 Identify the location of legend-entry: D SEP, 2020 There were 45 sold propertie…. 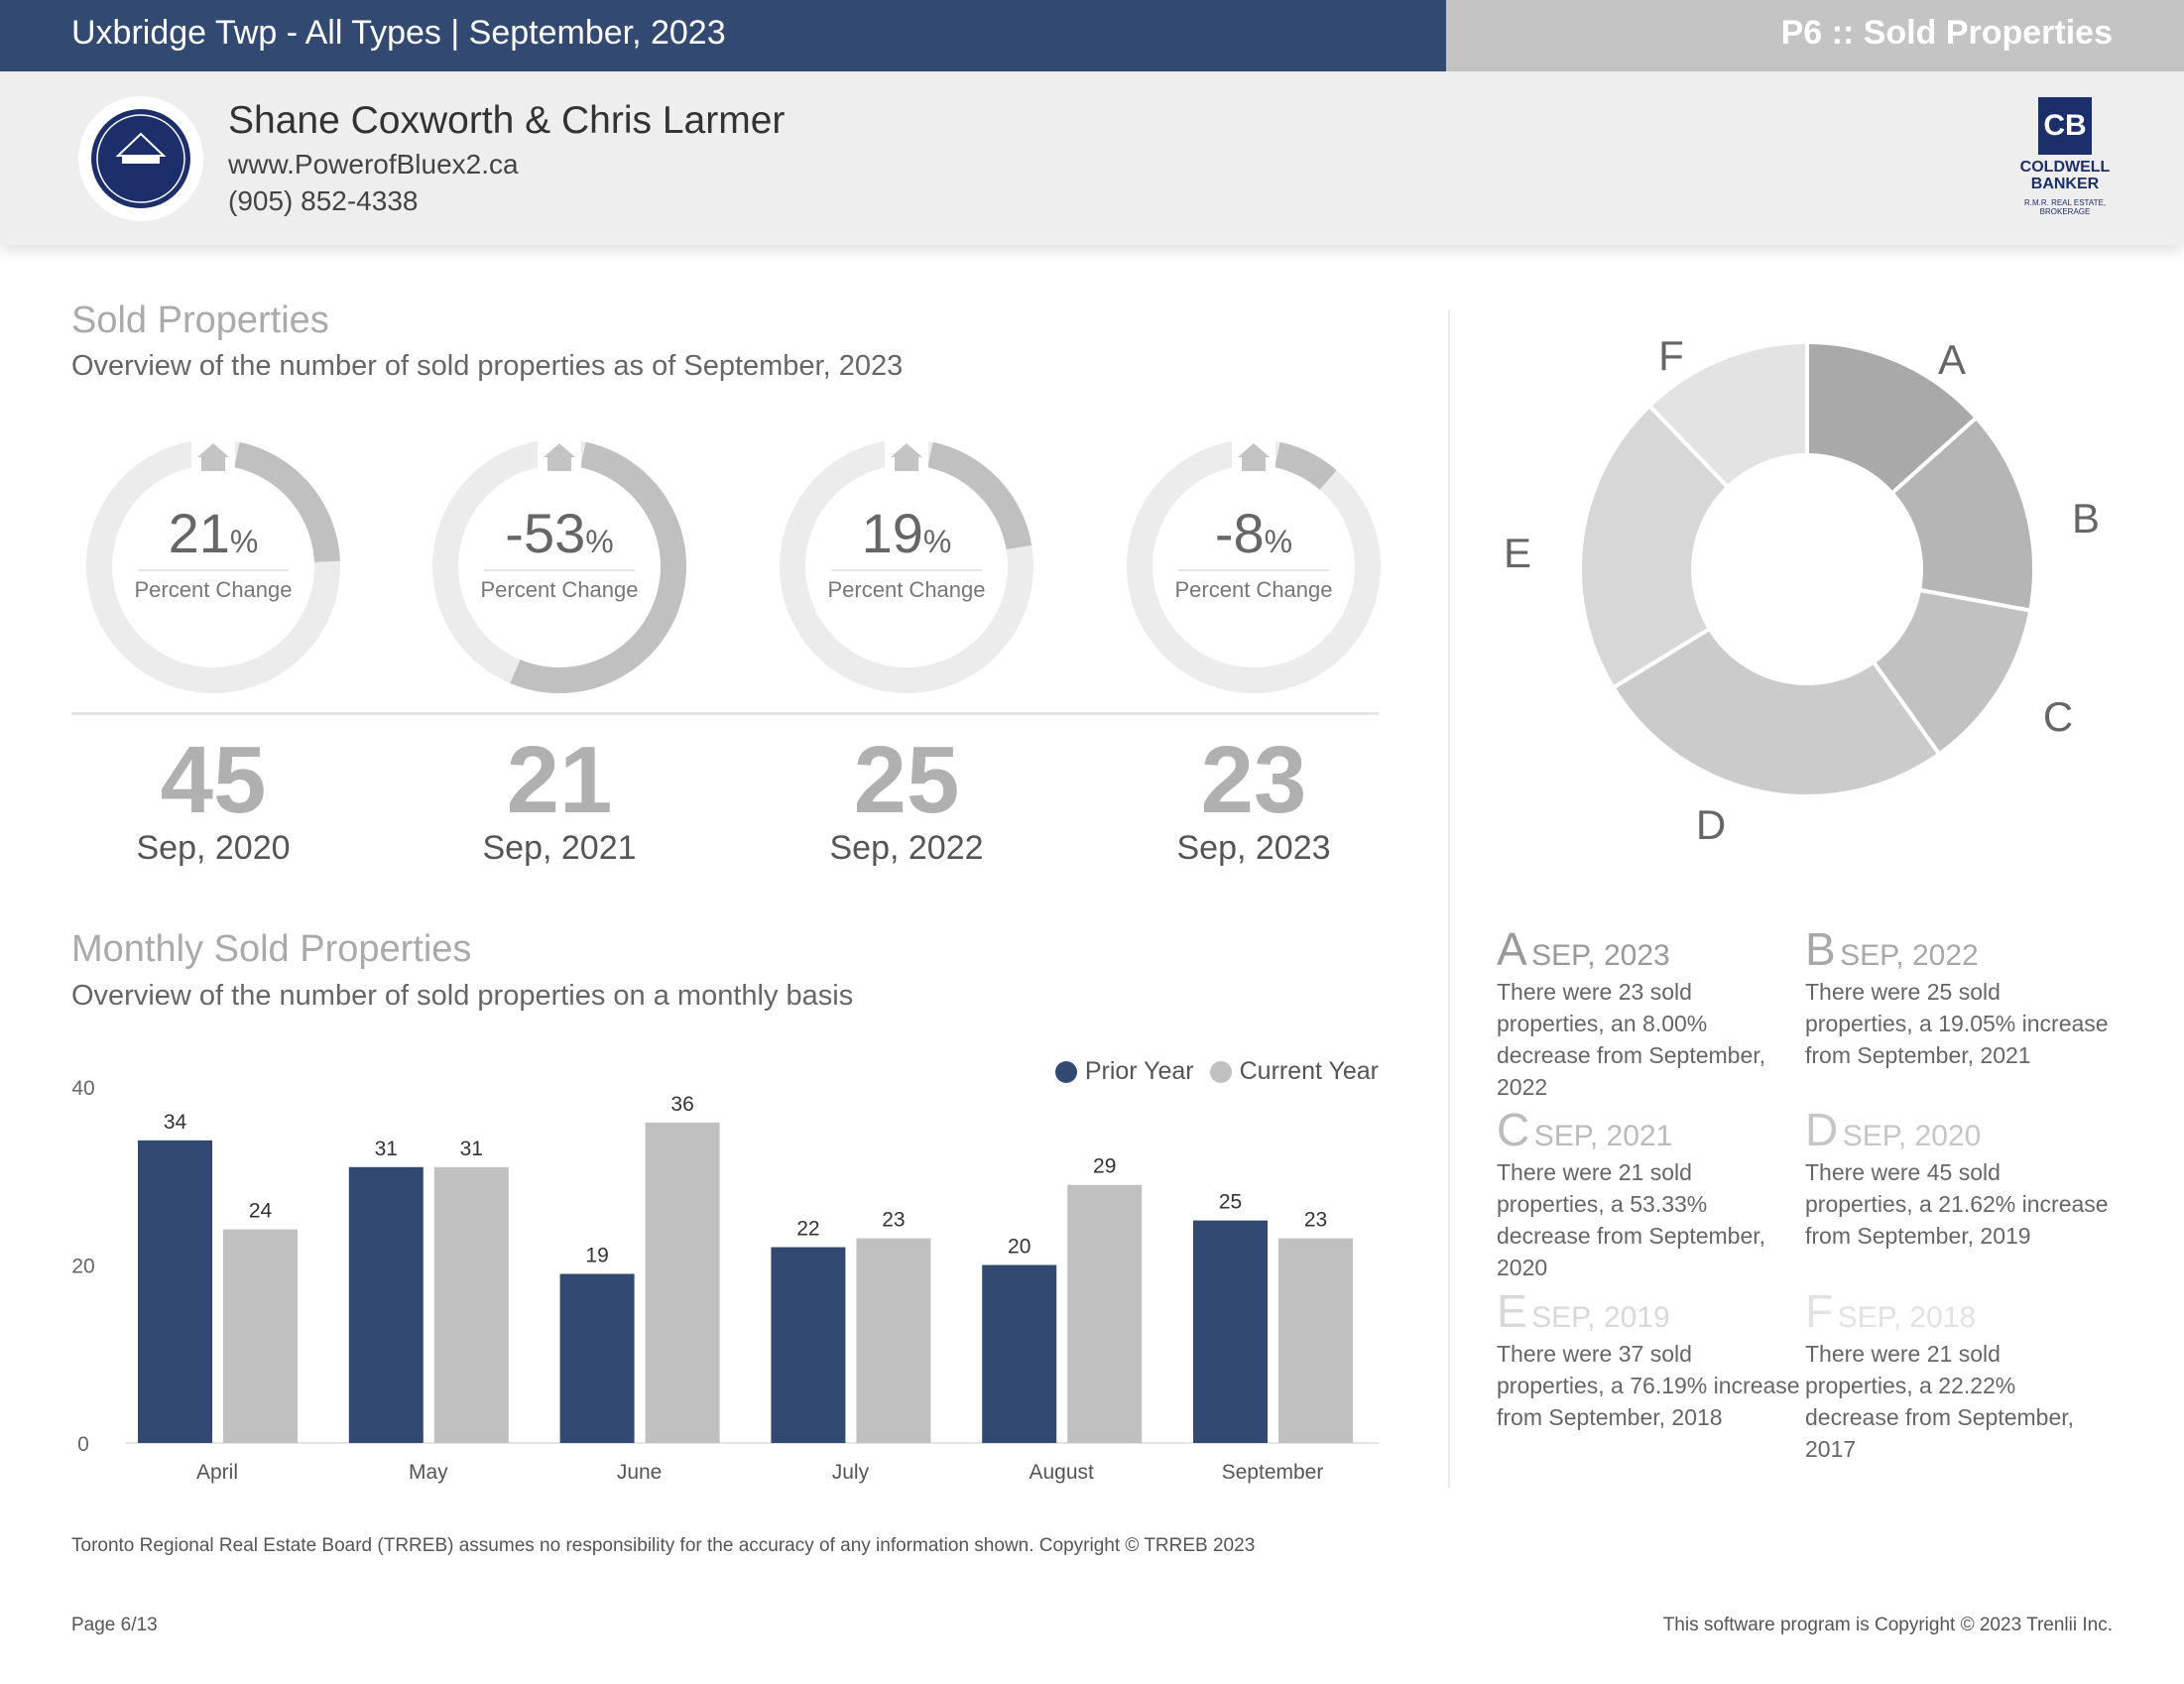
(1959, 1177).